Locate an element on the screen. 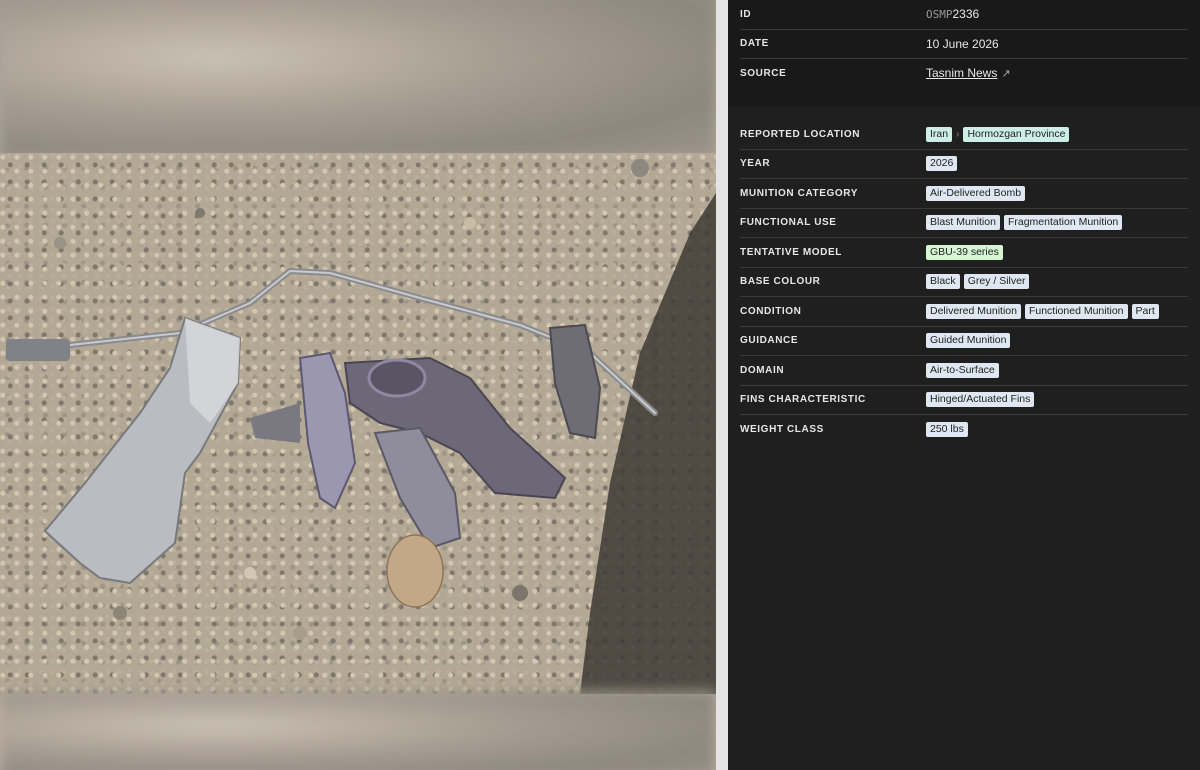  weight-label: WEIGHT CLASS is located at coordinates (782, 429).